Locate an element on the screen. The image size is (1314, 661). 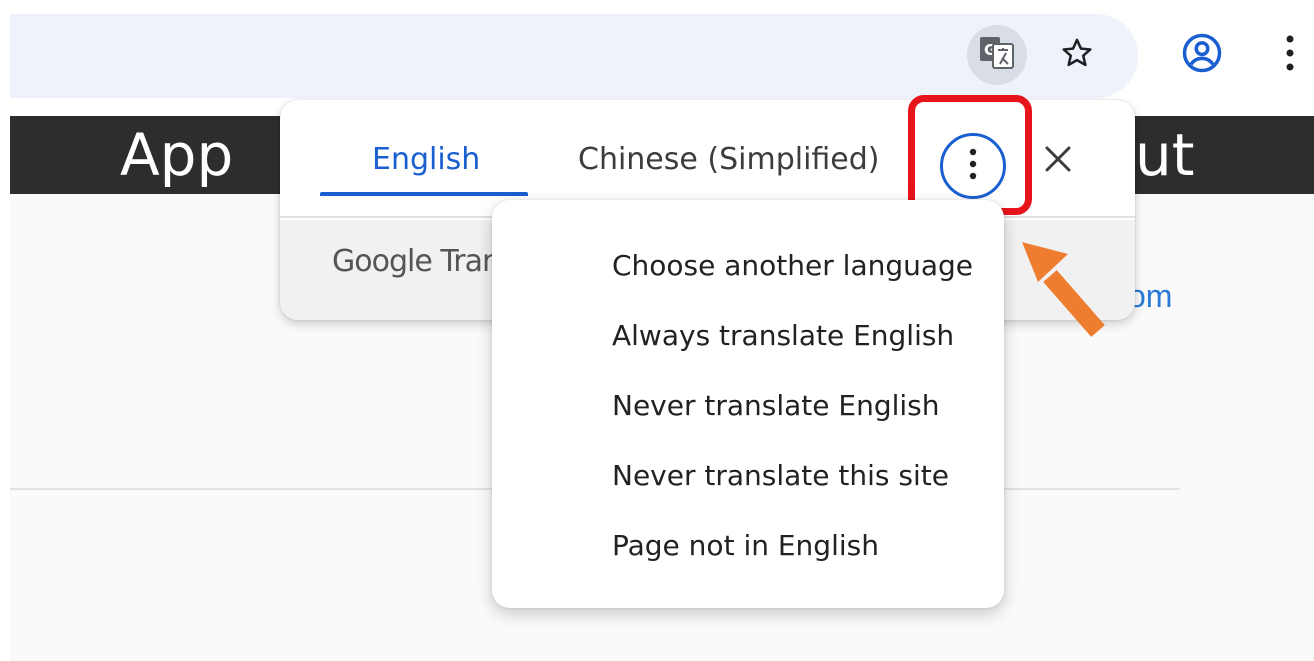
tab-english: English is located at coordinates (426, 160).